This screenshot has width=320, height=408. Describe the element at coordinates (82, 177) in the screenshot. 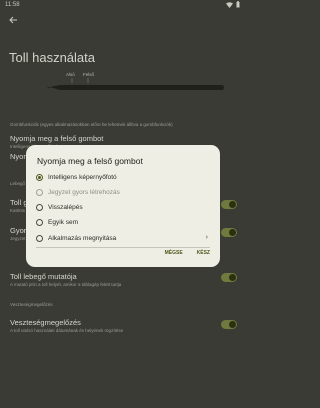

I see `option-label: Intelligens képernyőfotó` at that location.